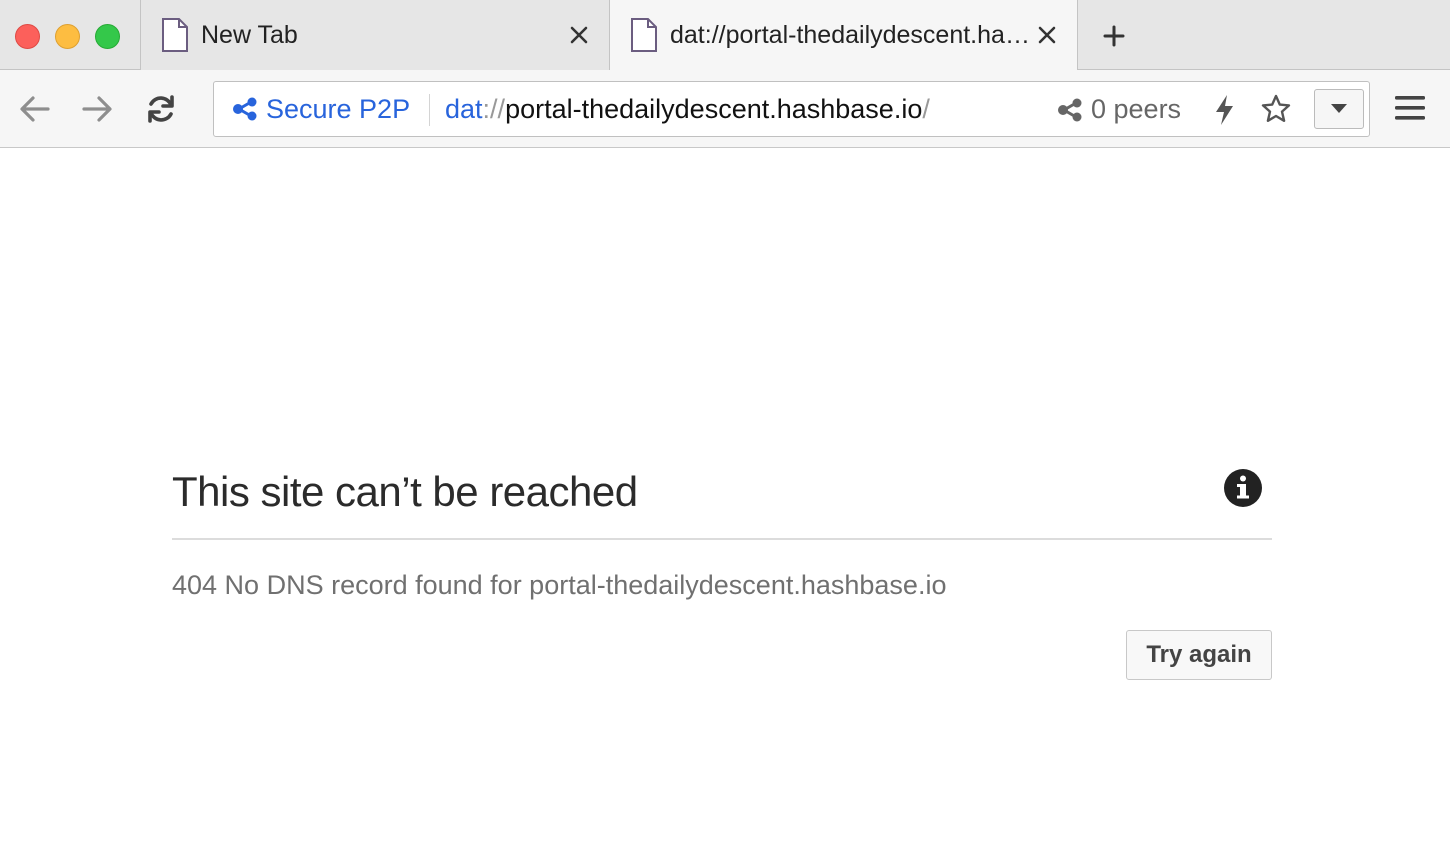 Image resolution: width=1450 pixels, height=844 pixels. Describe the element at coordinates (714, 109) in the screenshot. I see `url-host: portal-thedailydescent.hashbase.io` at that location.